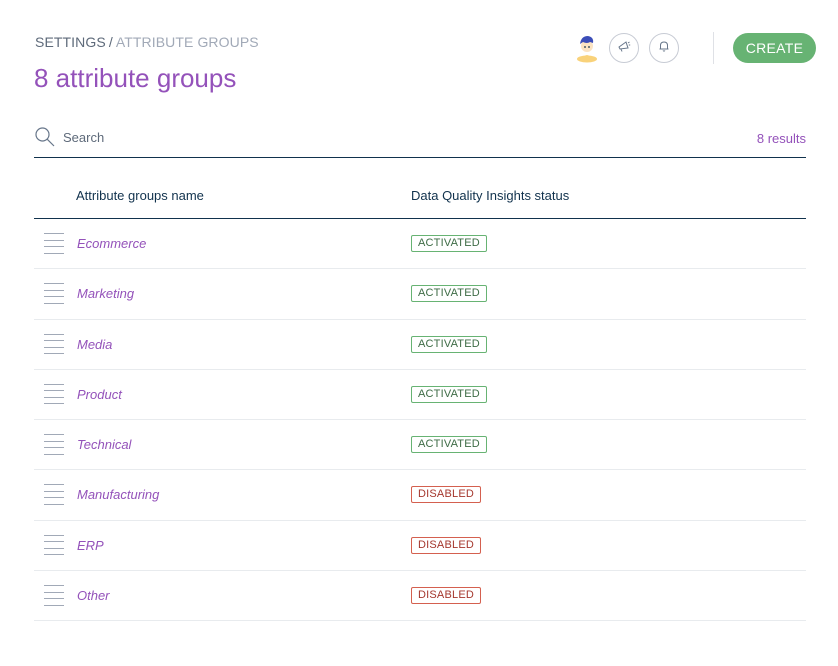 The width and height of the screenshot is (838, 666). Describe the element at coordinates (45, 137) in the screenshot. I see `search-icon` at that location.